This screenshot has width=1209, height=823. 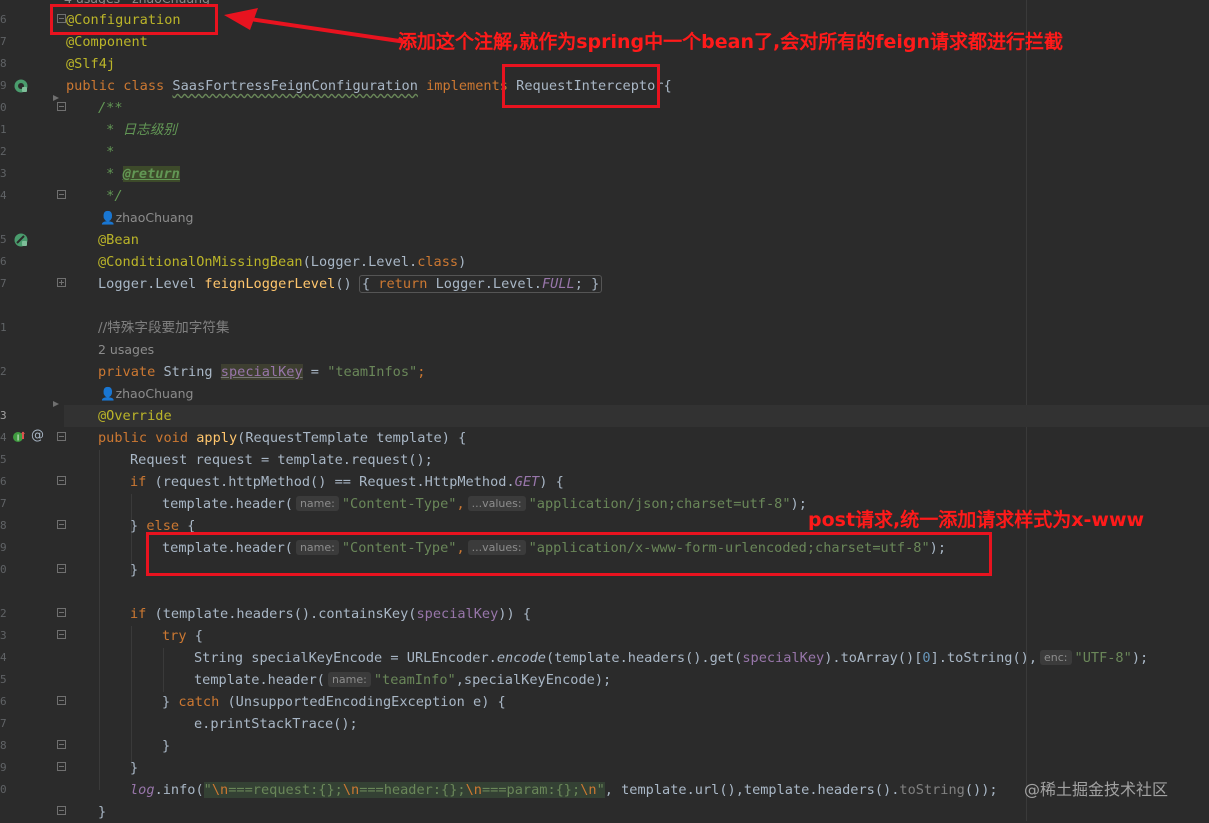 I want to click on param-hint: ...values:, so click(x=496, y=503).